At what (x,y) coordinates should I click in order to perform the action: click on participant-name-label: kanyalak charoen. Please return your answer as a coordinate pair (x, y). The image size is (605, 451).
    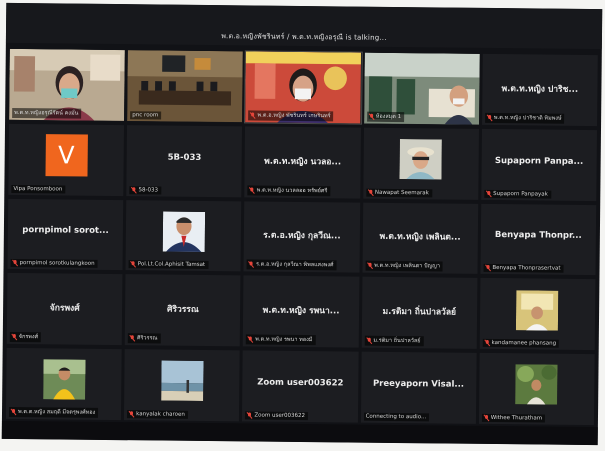
    Looking at the image, I should click on (157, 414).